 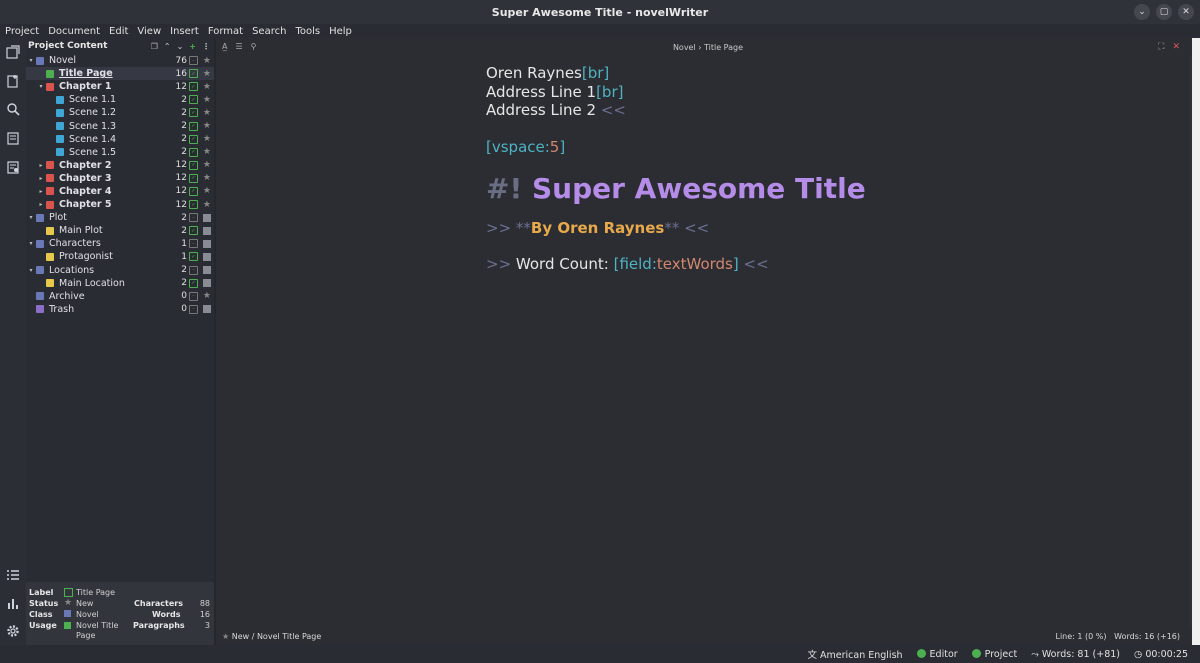 What do you see at coordinates (225, 31) in the screenshot?
I see `menu-format: Format` at bounding box center [225, 31].